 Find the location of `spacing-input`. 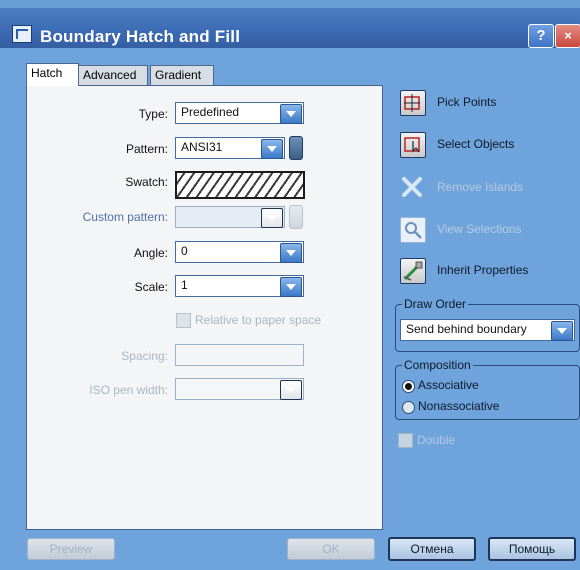

spacing-input is located at coordinates (239, 355).